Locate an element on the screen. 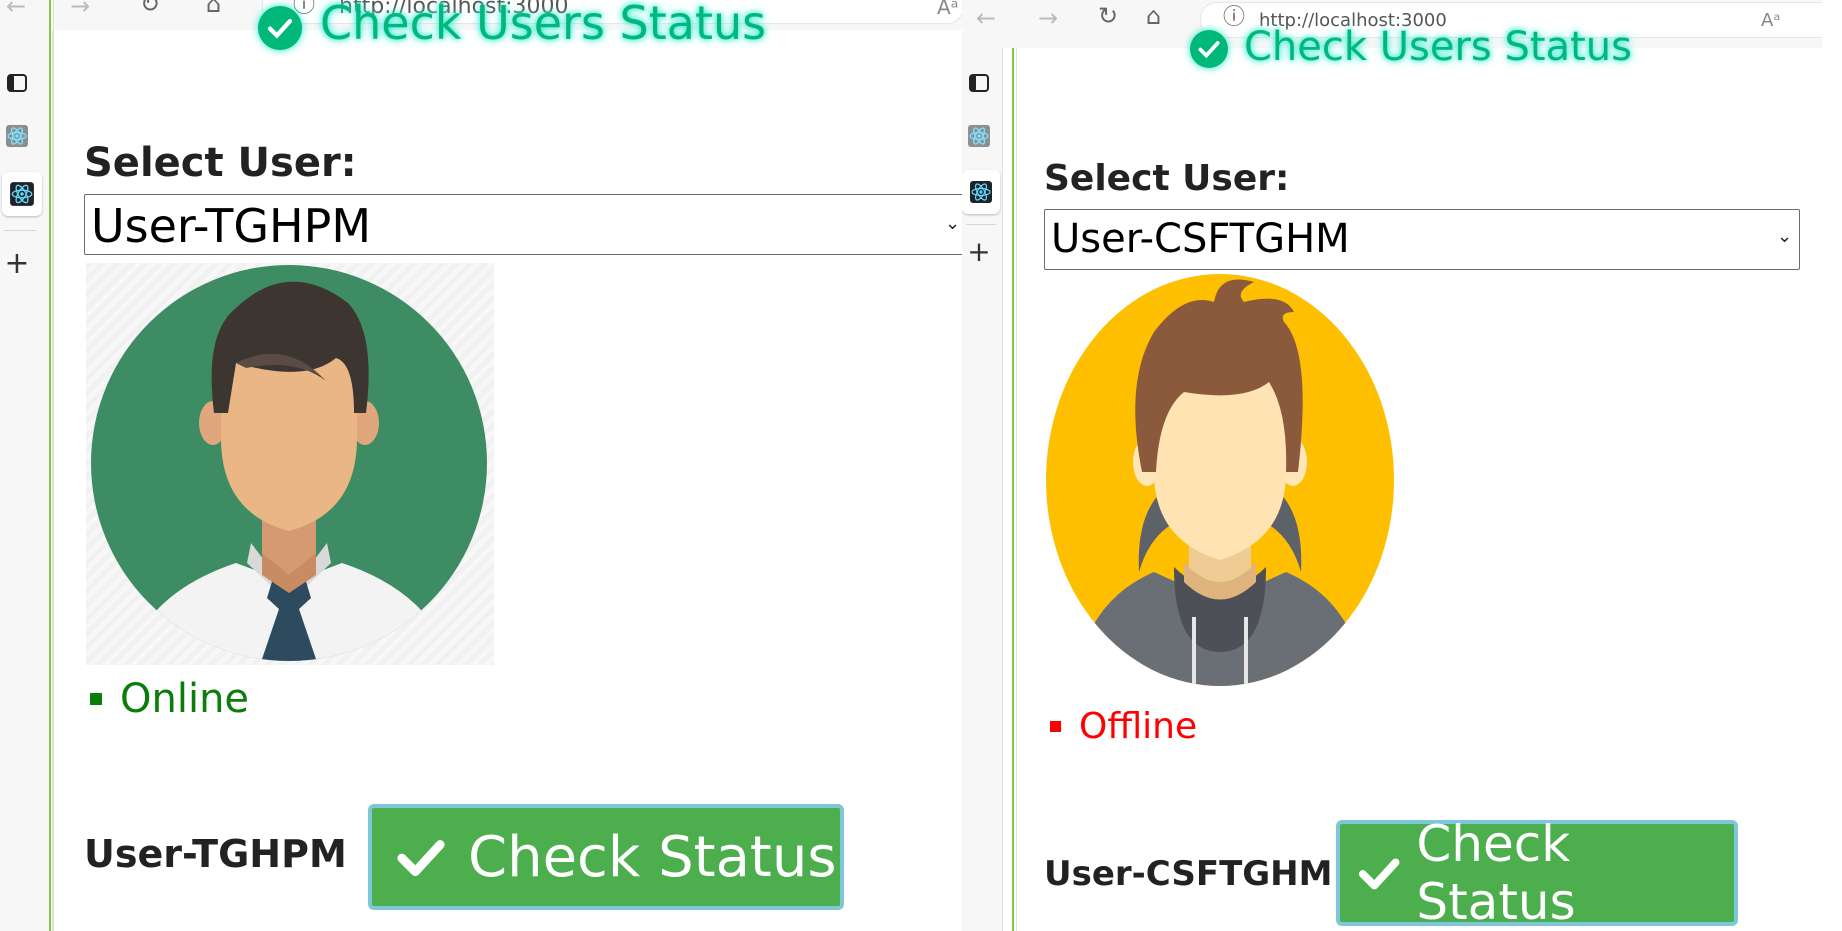  info-icon: ⓘ is located at coordinates (1234, 15).